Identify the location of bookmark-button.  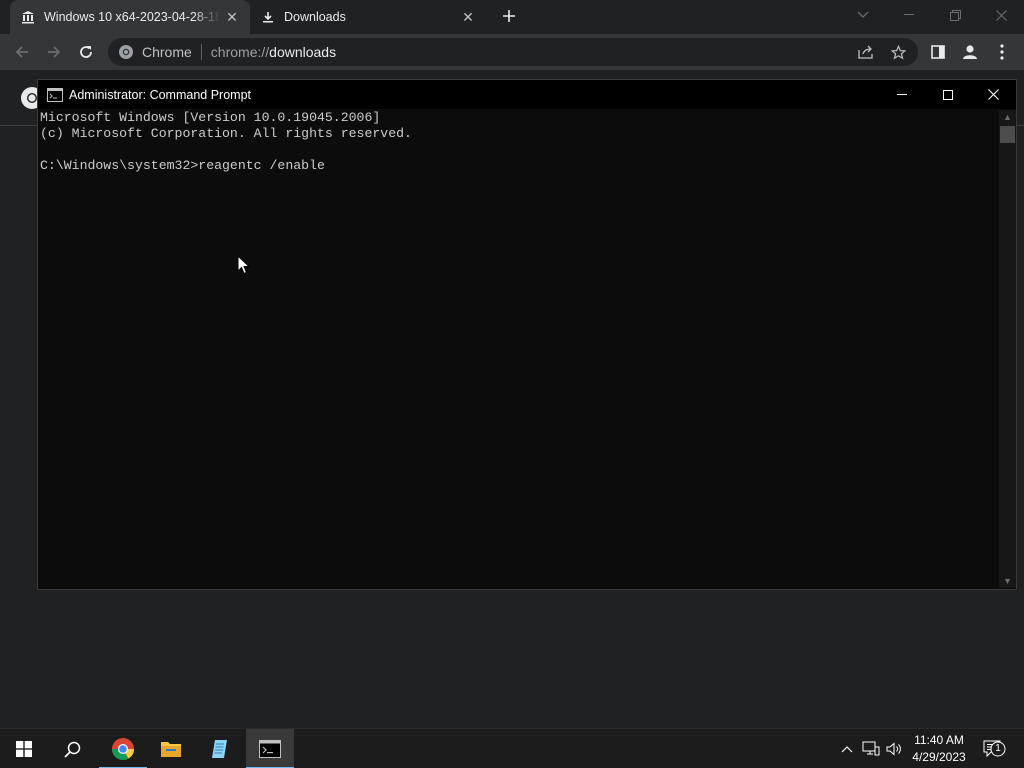
(898, 52).